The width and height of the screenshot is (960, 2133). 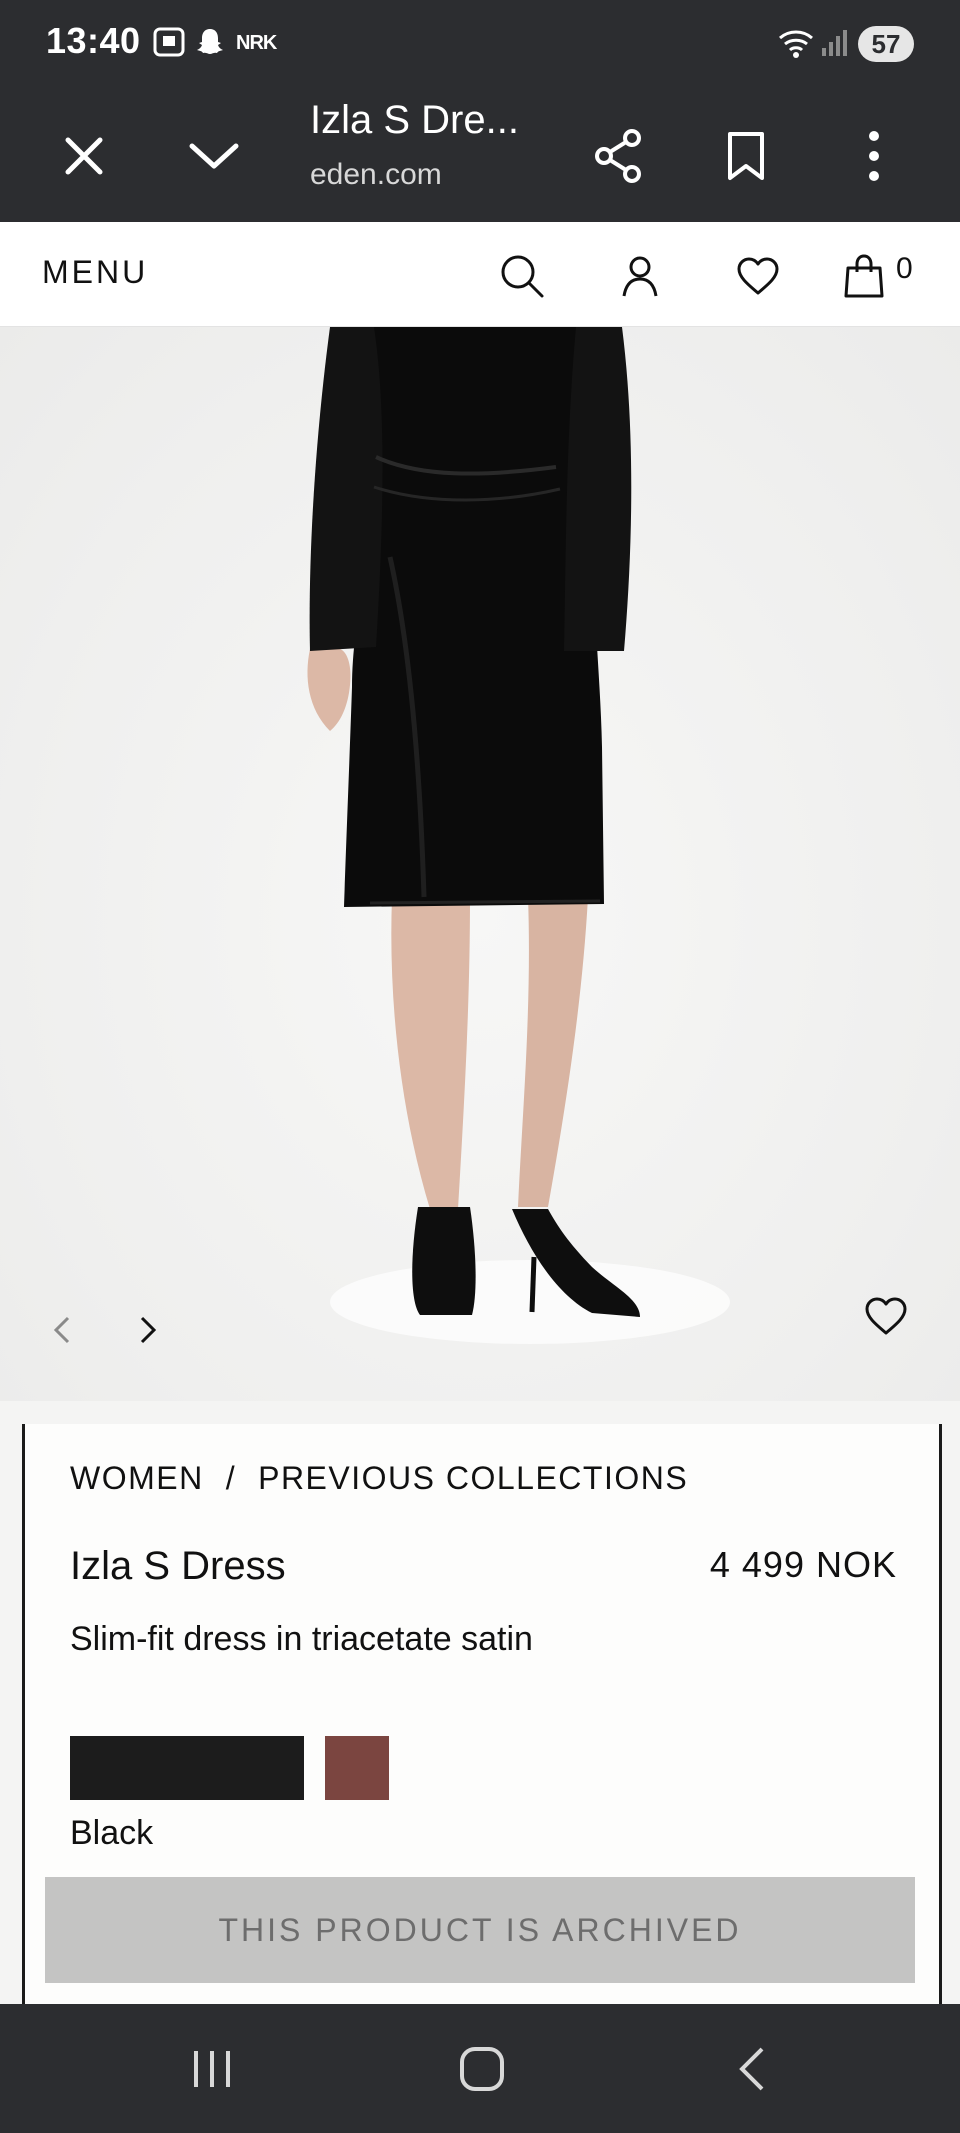 I want to click on wifi-icon, so click(x=796, y=45).